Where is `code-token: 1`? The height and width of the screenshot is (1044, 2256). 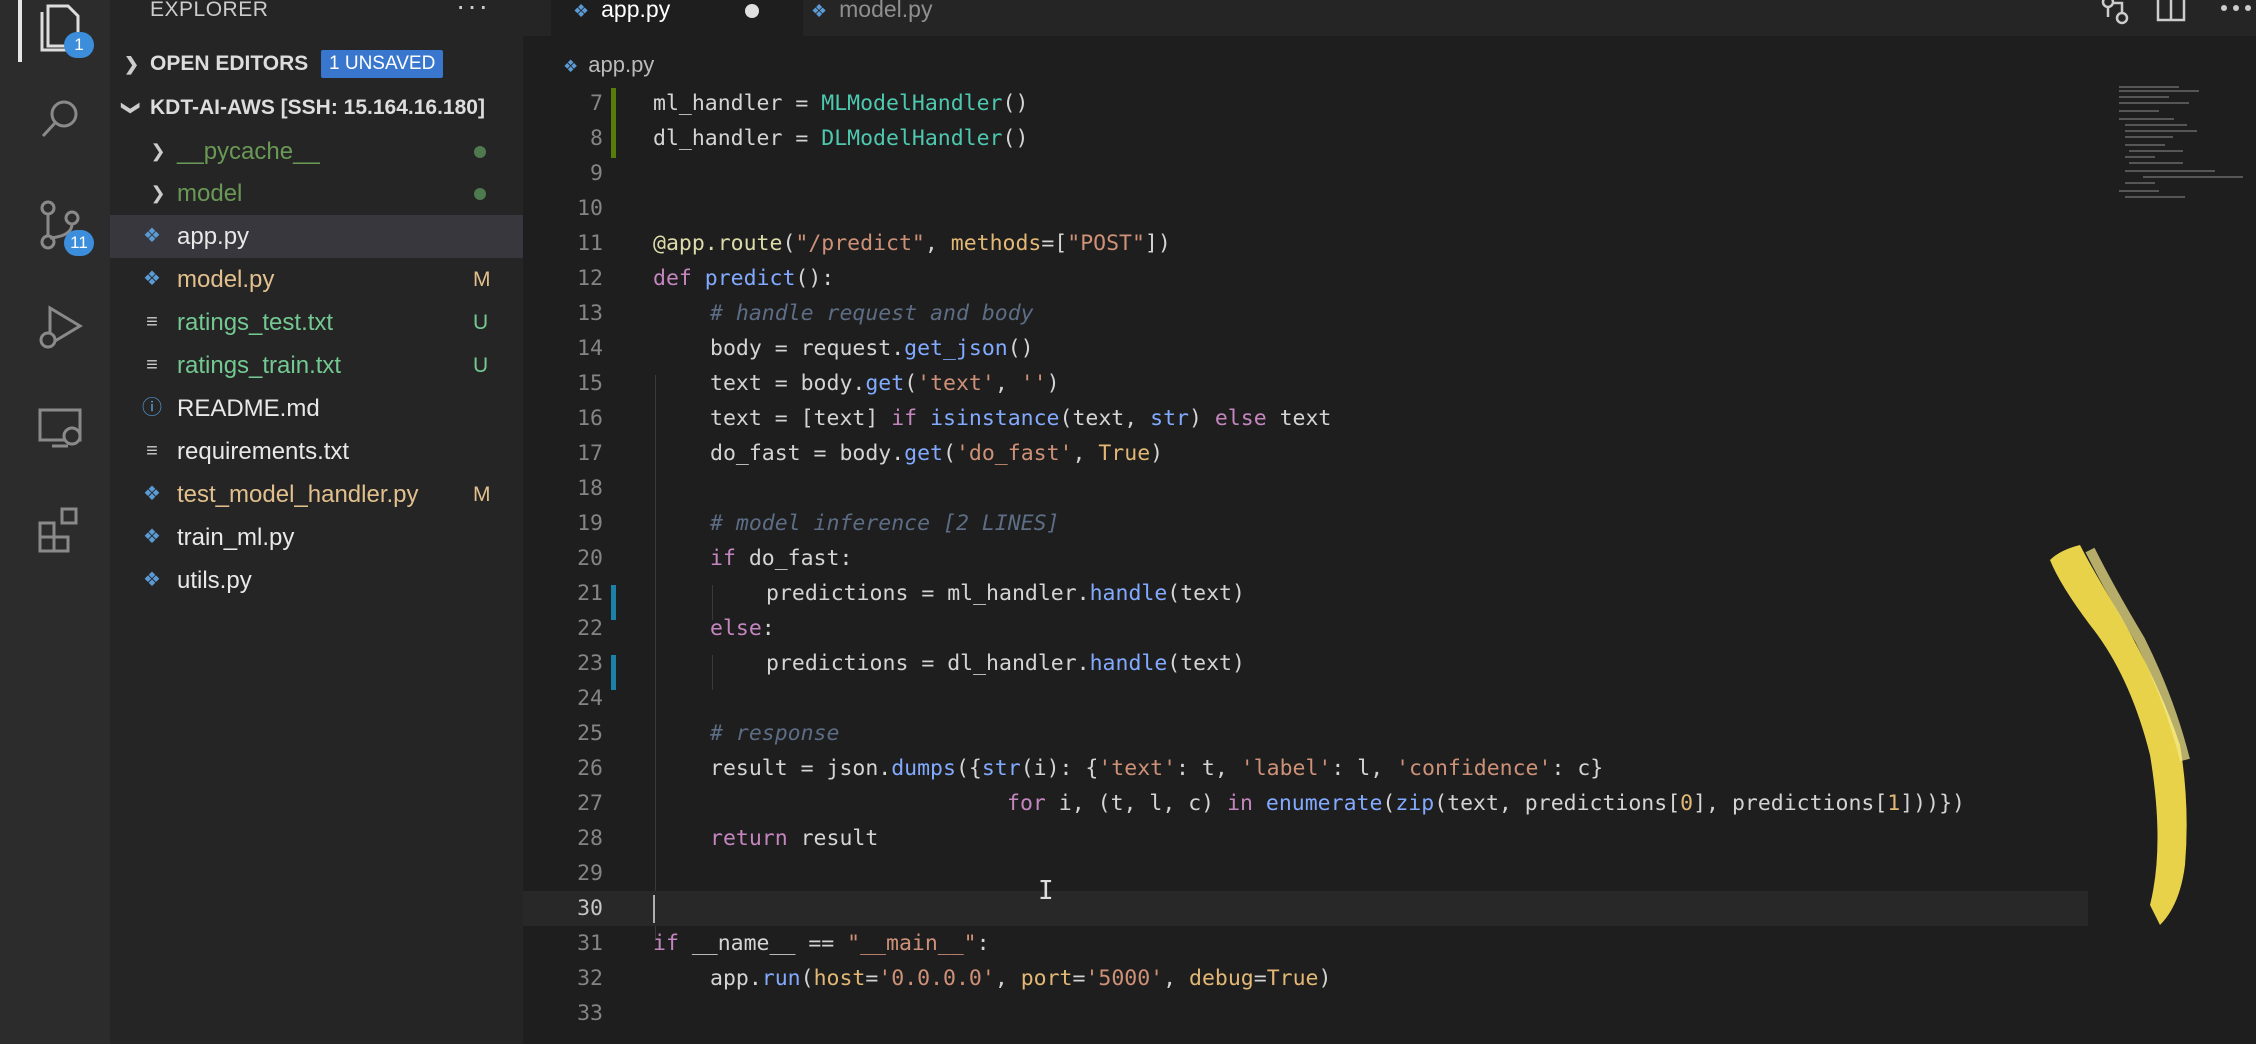
code-token: 1 is located at coordinates (1894, 803).